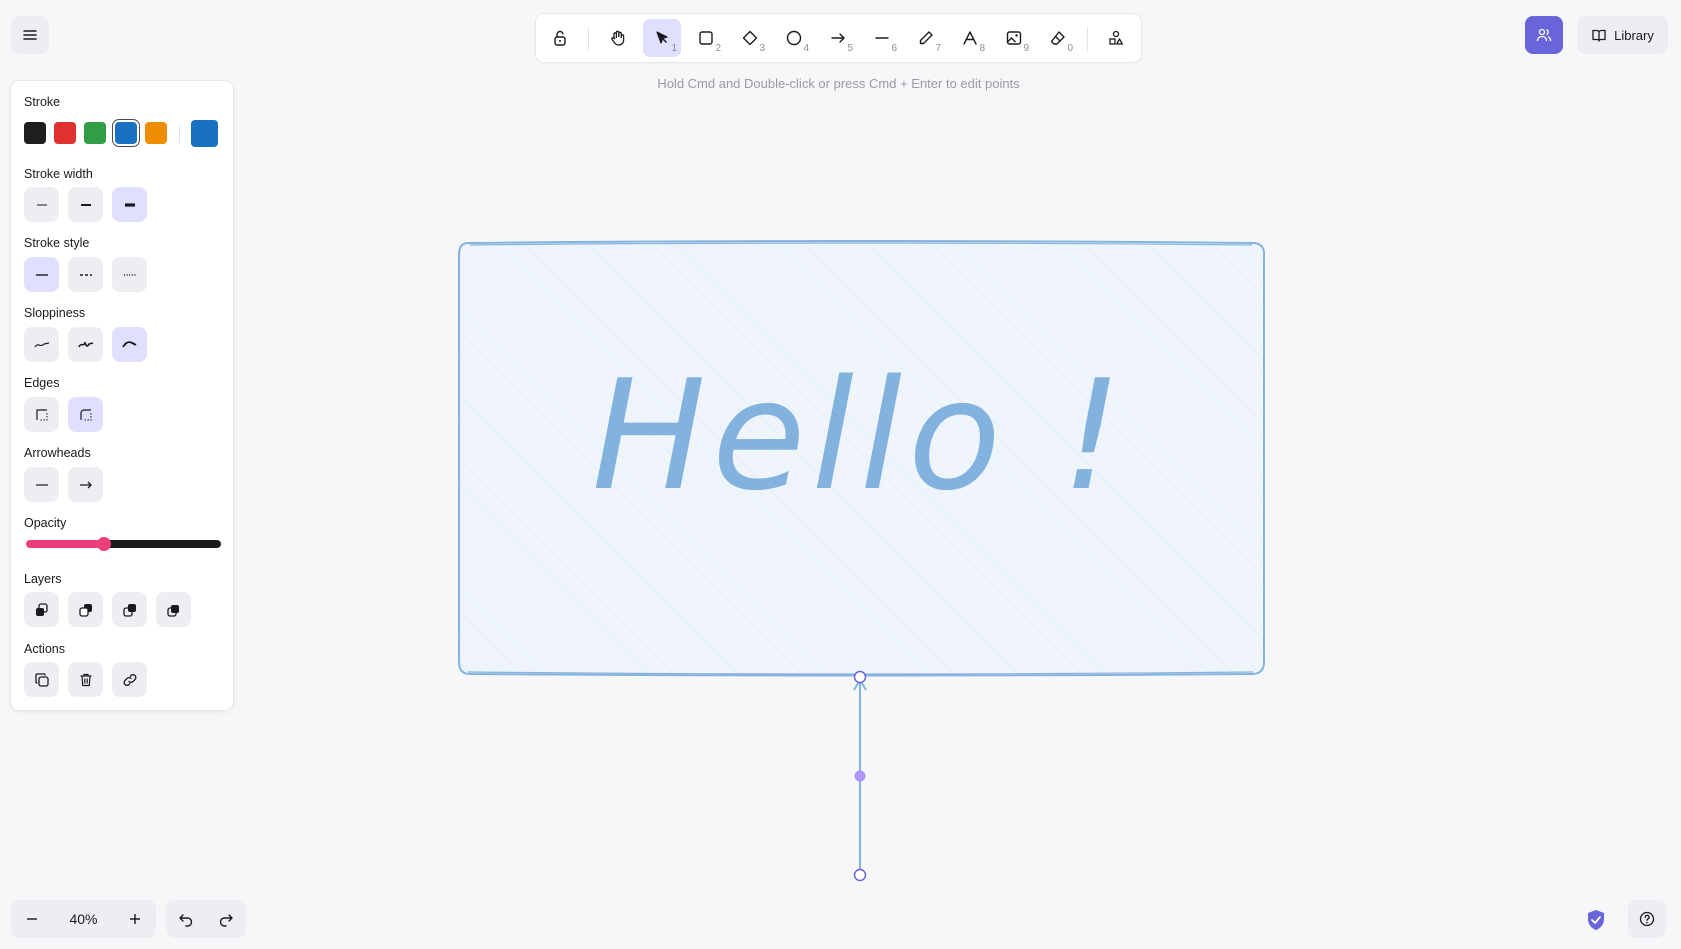  What do you see at coordinates (1070, 48) in the screenshot?
I see `shortcut-label: 0` at bounding box center [1070, 48].